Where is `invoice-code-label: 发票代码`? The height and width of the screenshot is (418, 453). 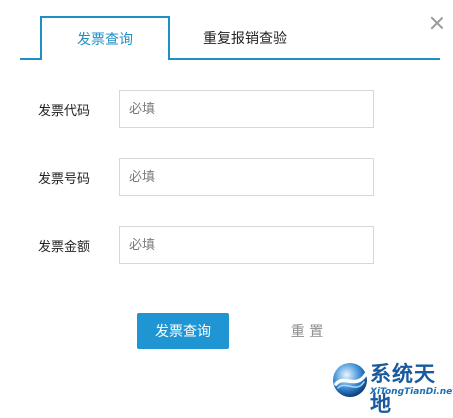 invoice-code-label: 发票代码 is located at coordinates (64, 111).